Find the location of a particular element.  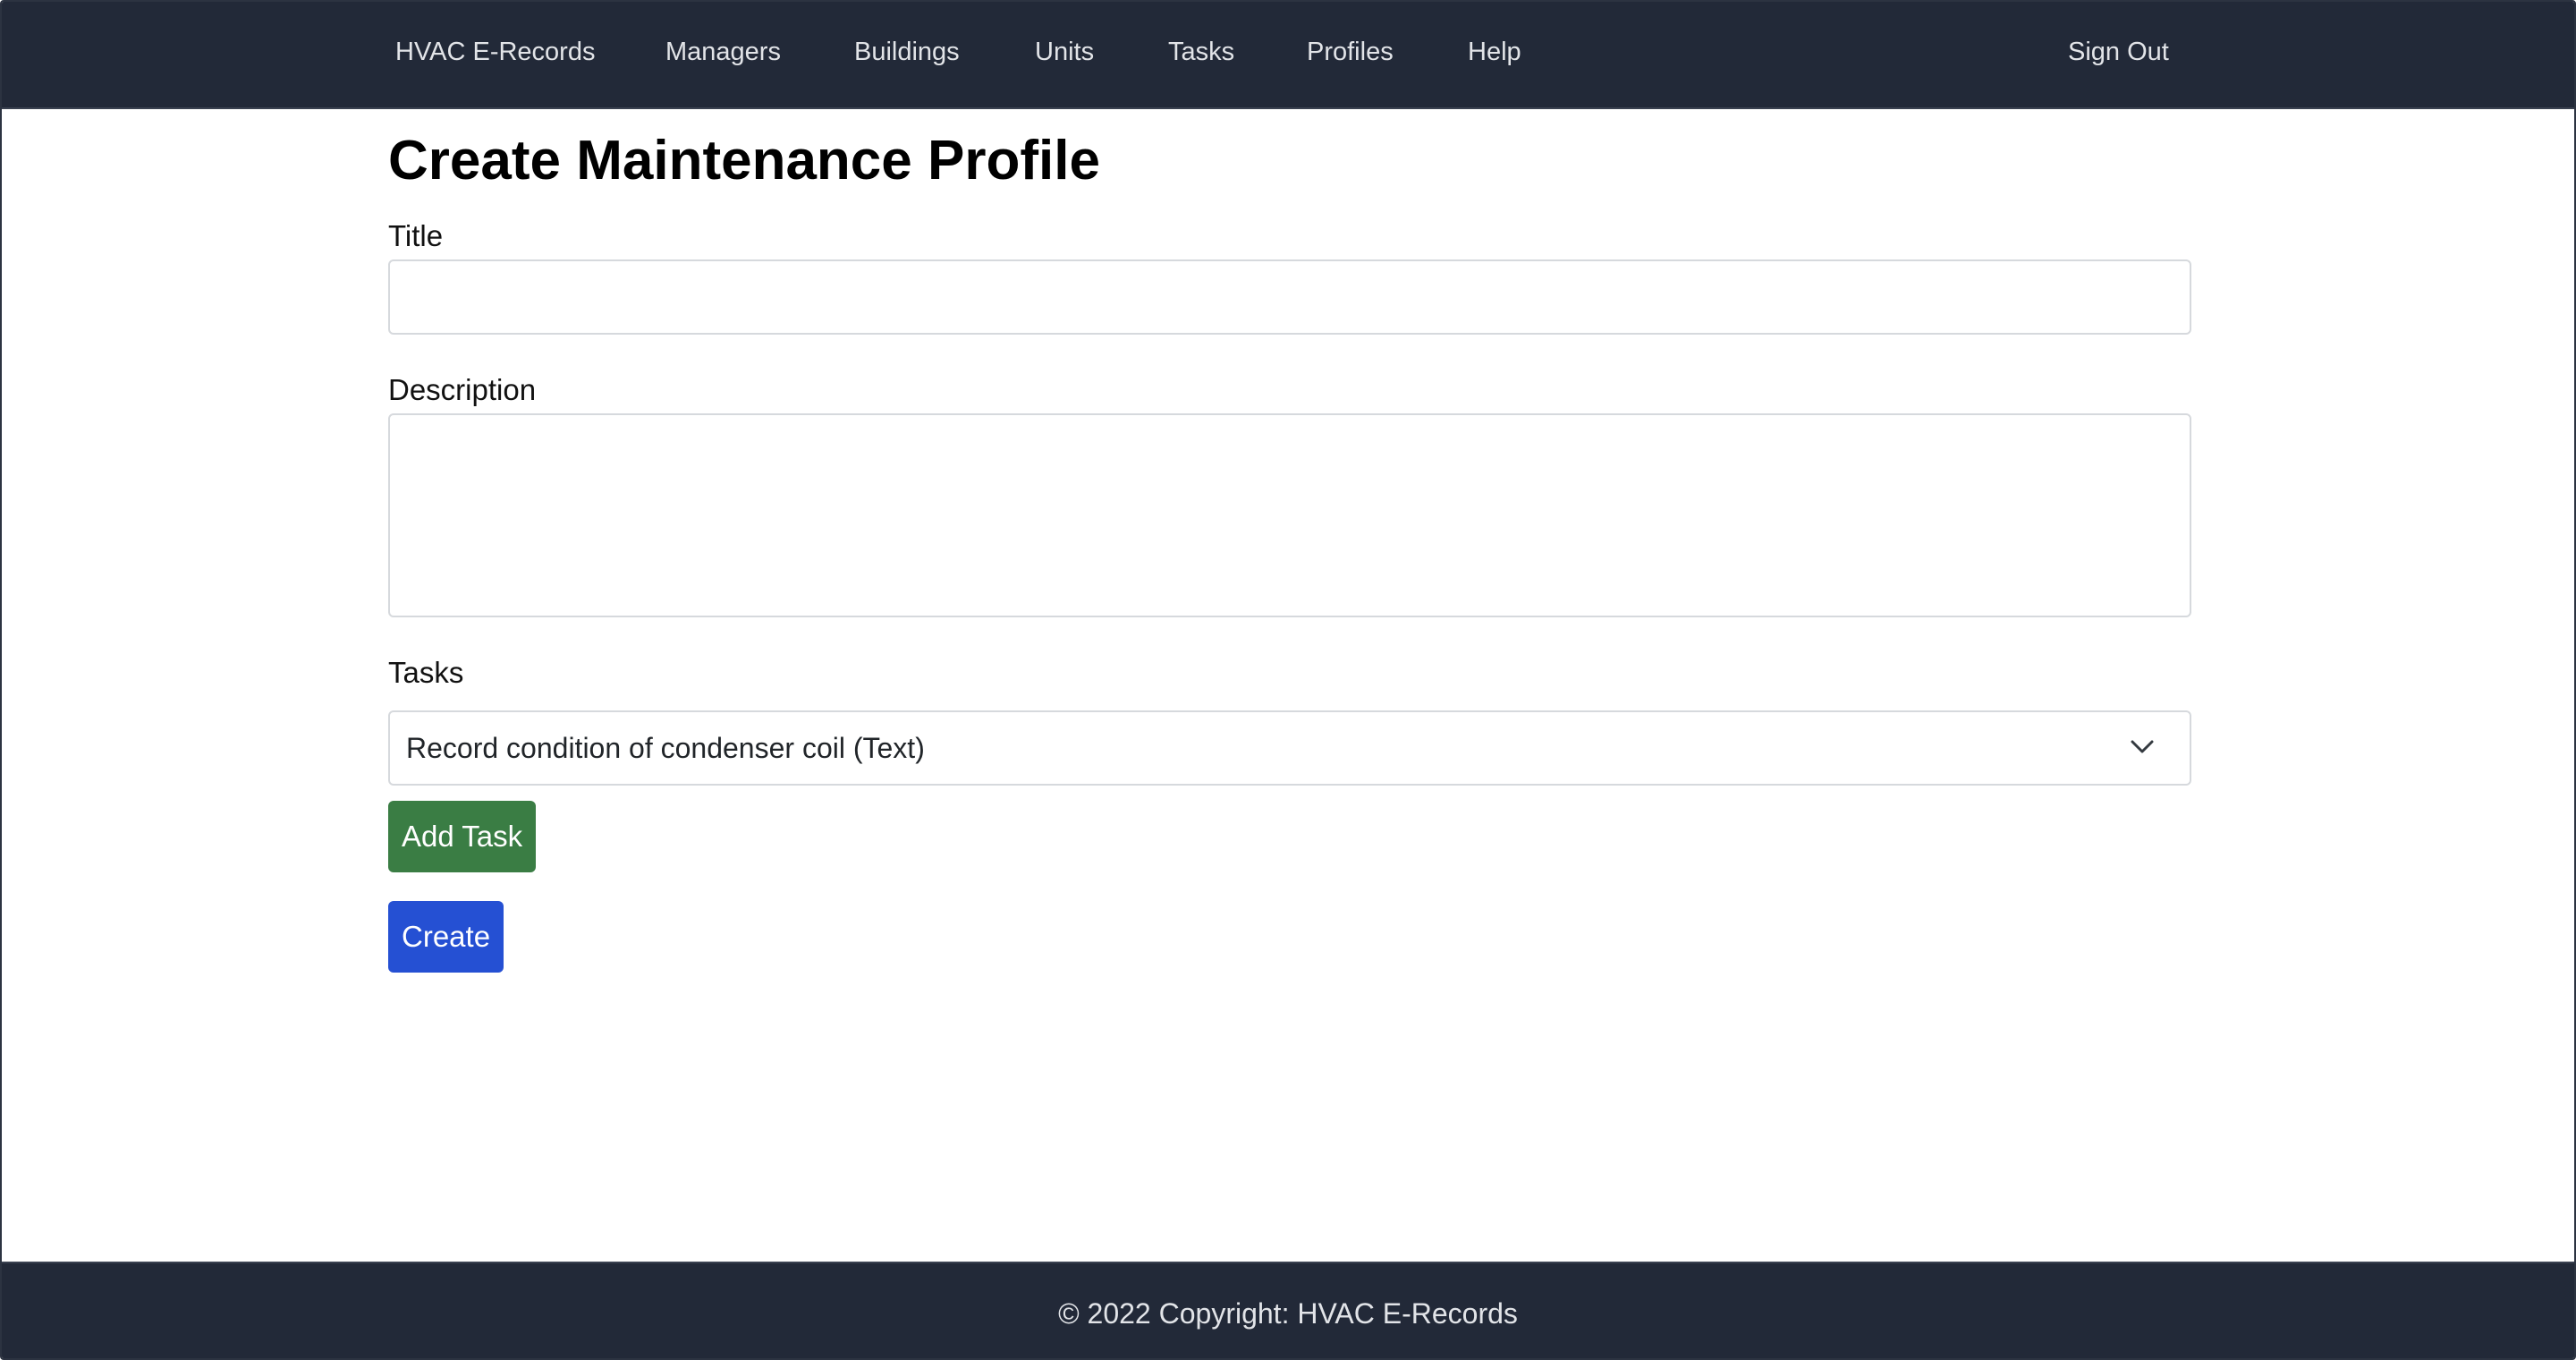

chevron-down-icon is located at coordinates (2142, 746).